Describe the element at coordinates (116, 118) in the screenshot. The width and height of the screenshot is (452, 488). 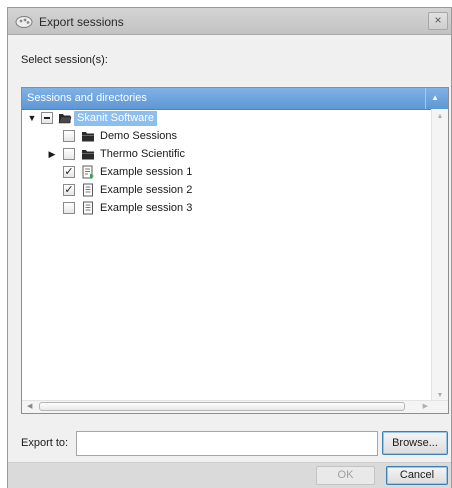
I see `tree-node-label: Skanit Software` at that location.